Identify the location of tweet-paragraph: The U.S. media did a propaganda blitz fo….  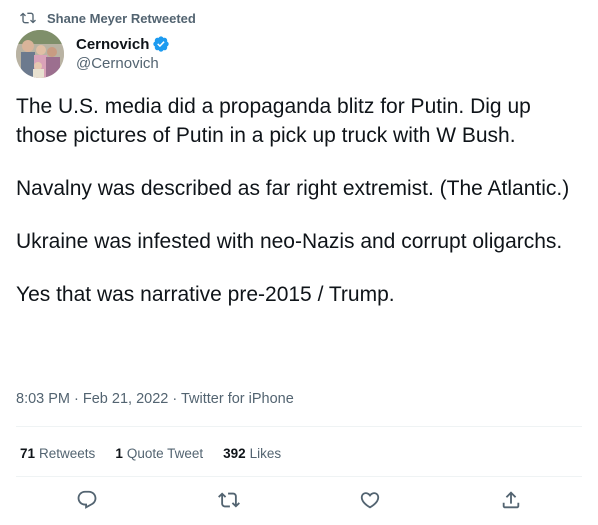
(273, 121).